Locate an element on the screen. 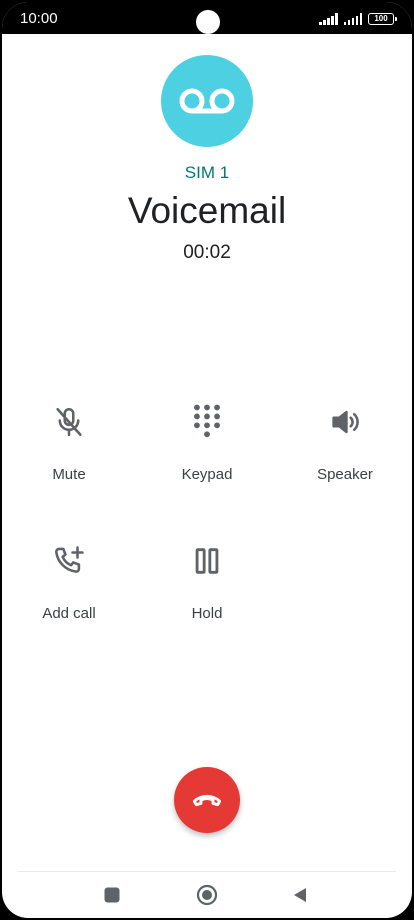 Image resolution: width=414 pixels, height=920 pixels. recents-button is located at coordinates (112, 897).